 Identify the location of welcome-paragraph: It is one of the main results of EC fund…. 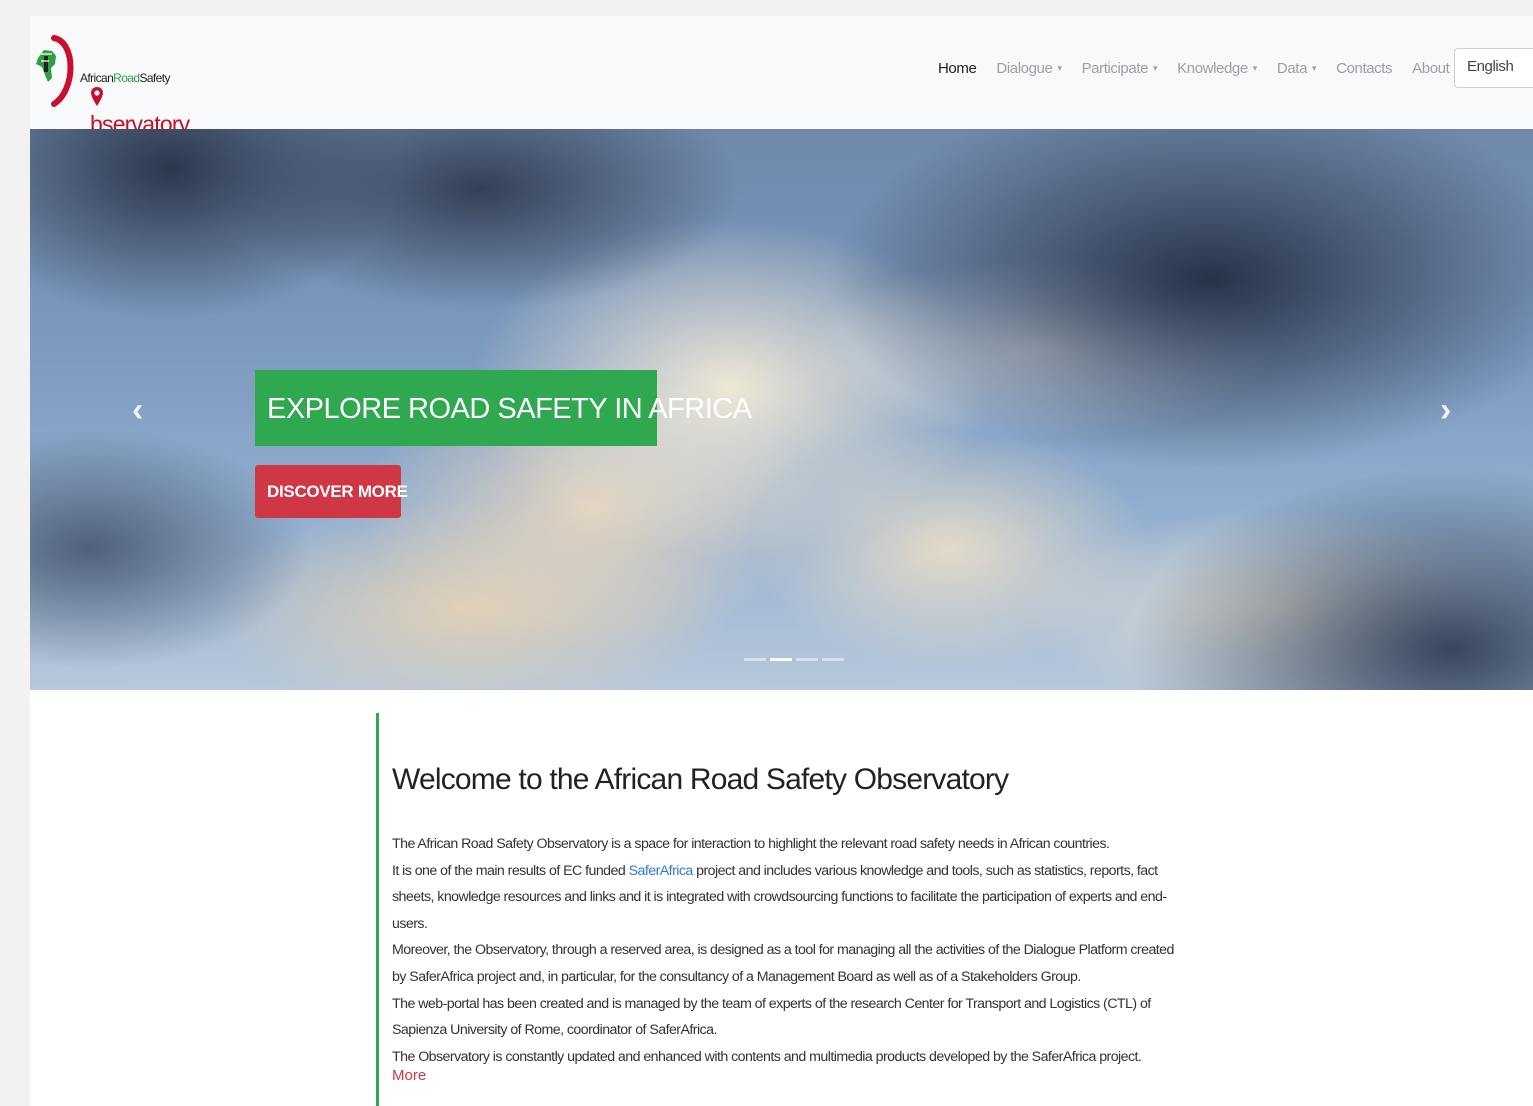
(510, 870).